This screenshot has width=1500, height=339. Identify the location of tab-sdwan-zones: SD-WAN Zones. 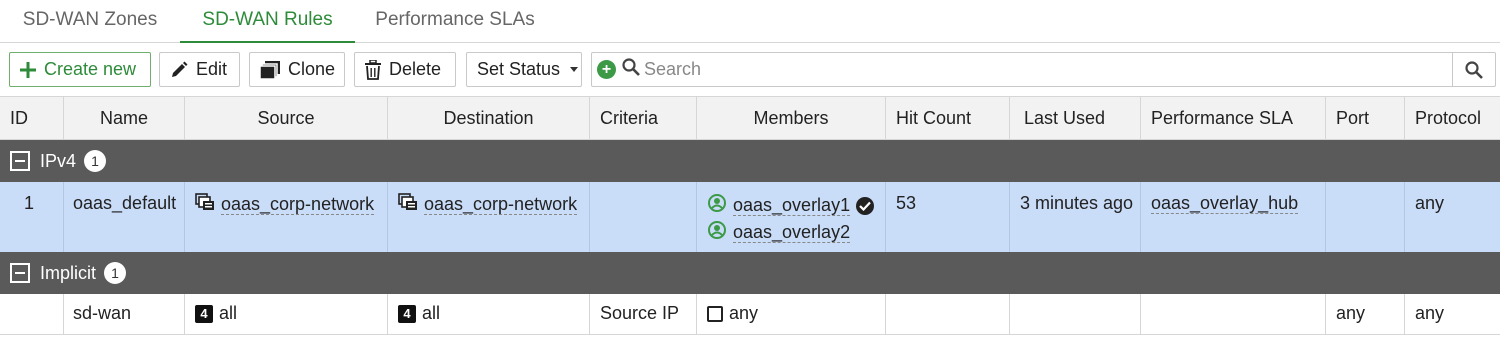
(90, 21).